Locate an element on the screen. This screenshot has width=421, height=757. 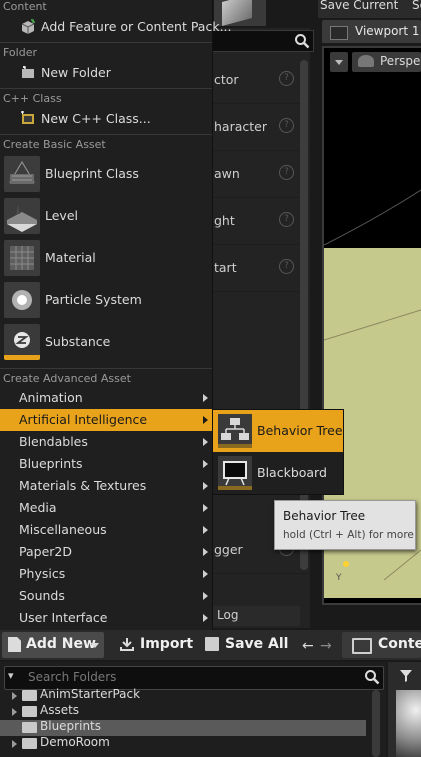
asset-list-label: tart is located at coordinates (225, 267).